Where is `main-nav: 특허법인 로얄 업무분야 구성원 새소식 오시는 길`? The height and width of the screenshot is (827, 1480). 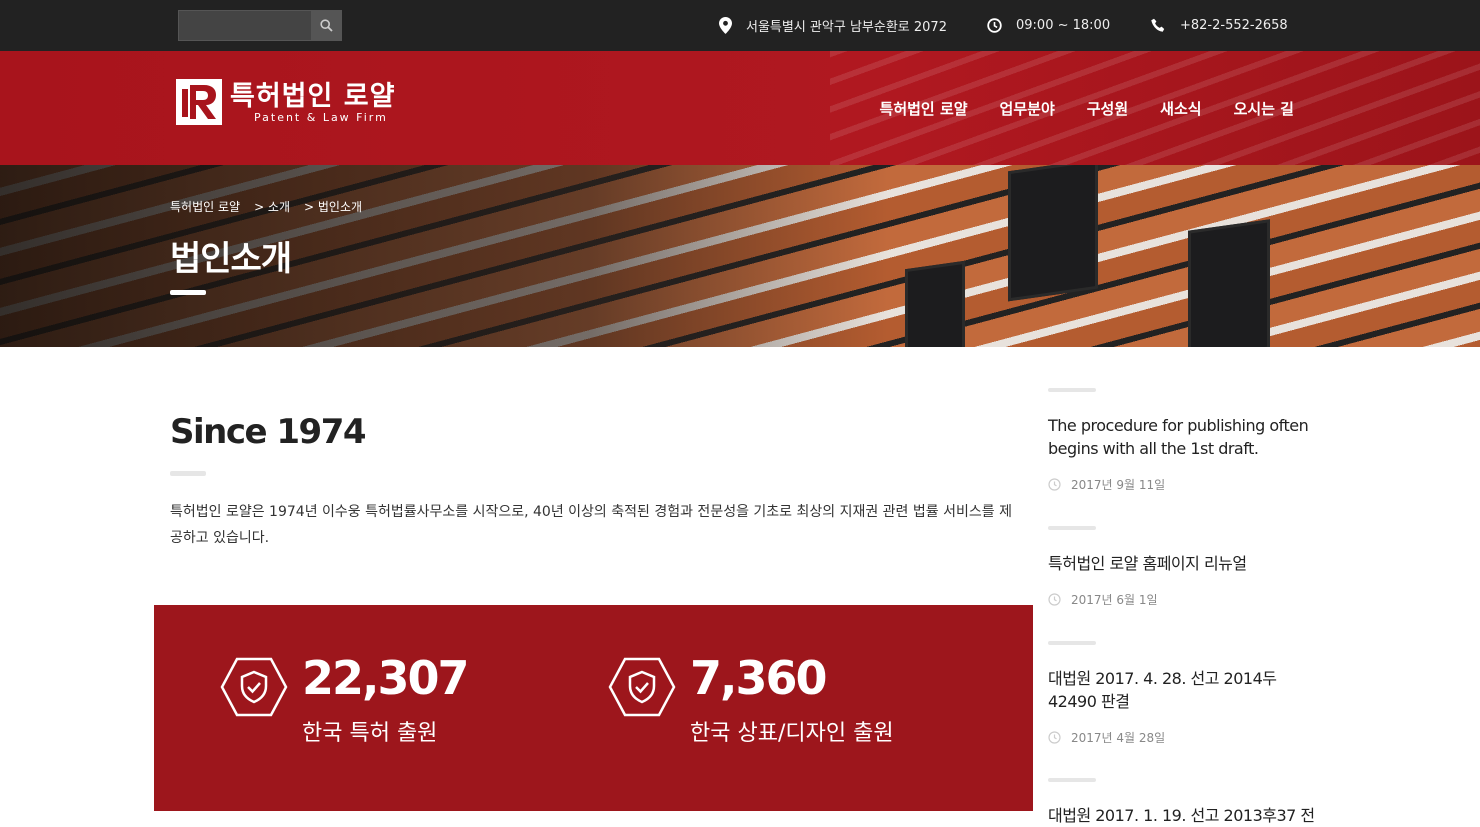 main-nav: 특허법인 로얄 업무분야 구성원 새소식 오시는 길 is located at coordinates (1071, 108).